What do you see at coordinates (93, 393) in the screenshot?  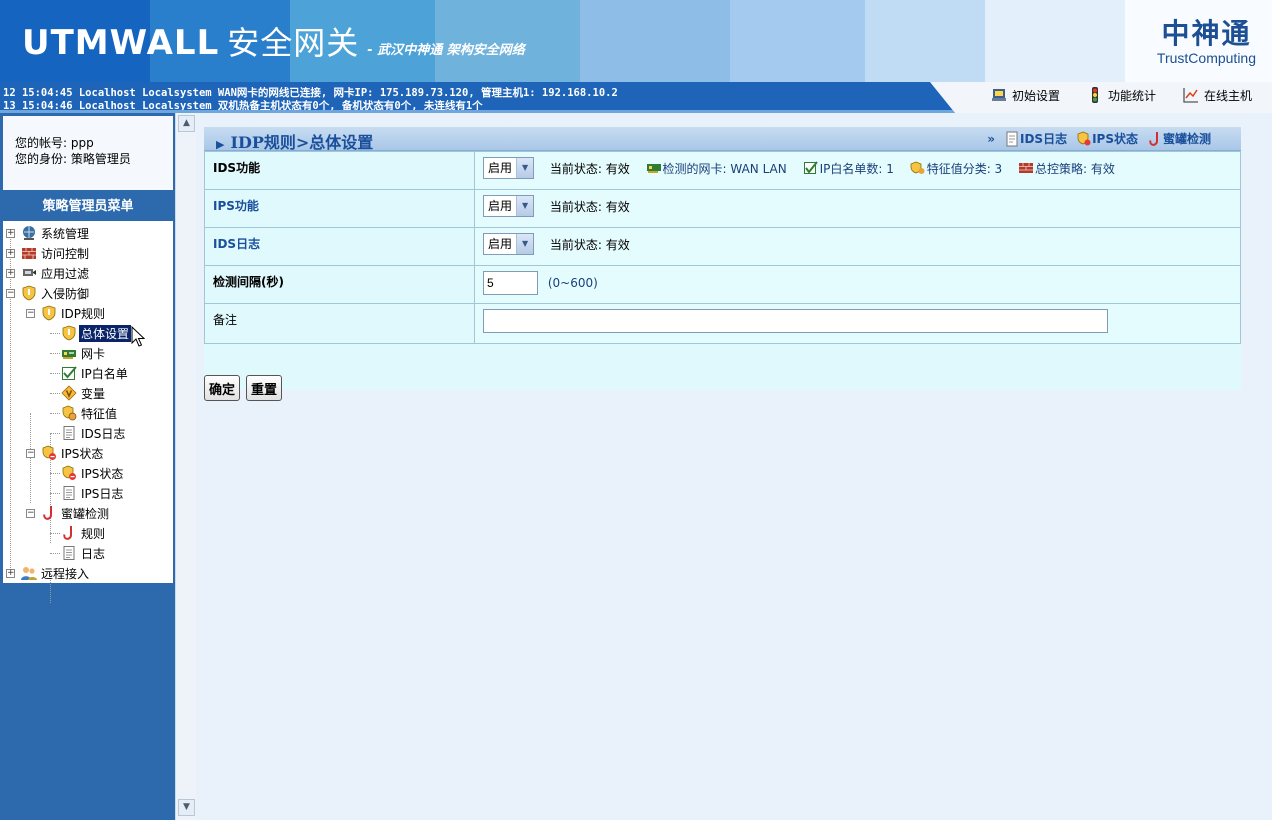 I see `tree-item-label: 变量` at bounding box center [93, 393].